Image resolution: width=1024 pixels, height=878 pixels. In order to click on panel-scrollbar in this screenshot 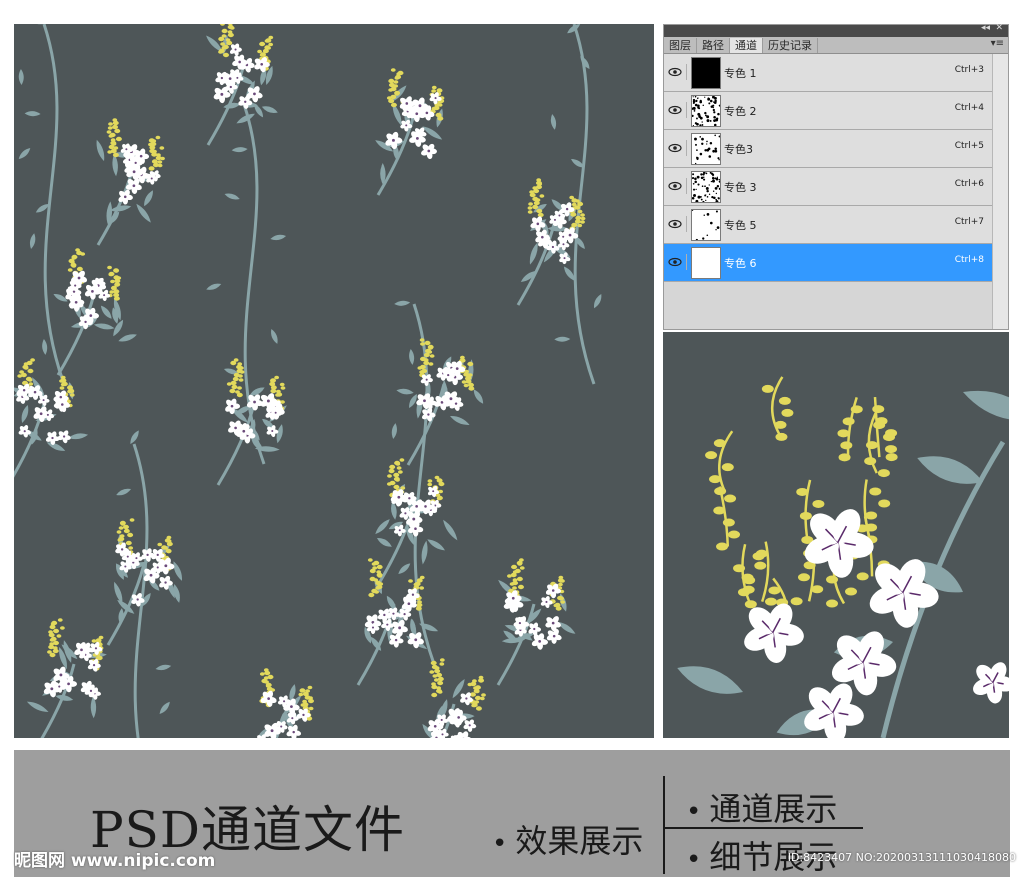, I will do `click(1000, 191)`.